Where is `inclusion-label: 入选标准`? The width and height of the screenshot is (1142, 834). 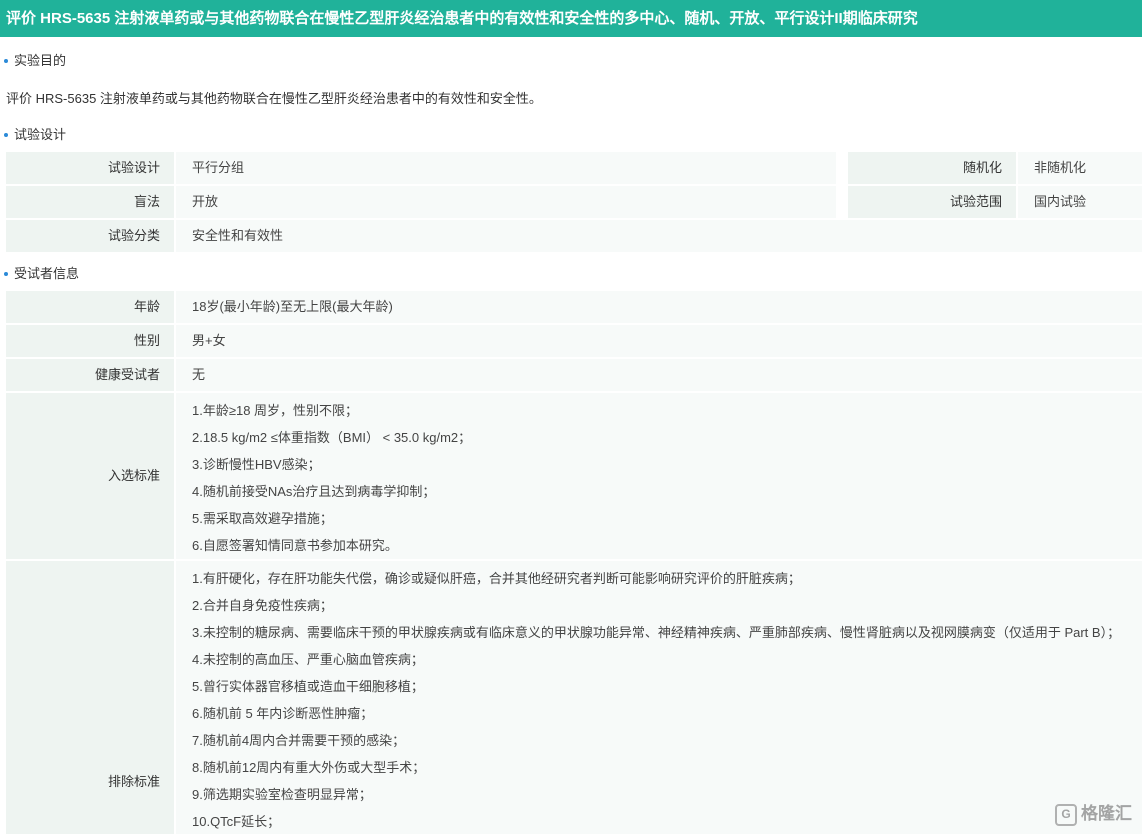 inclusion-label: 入选标准 is located at coordinates (90, 476).